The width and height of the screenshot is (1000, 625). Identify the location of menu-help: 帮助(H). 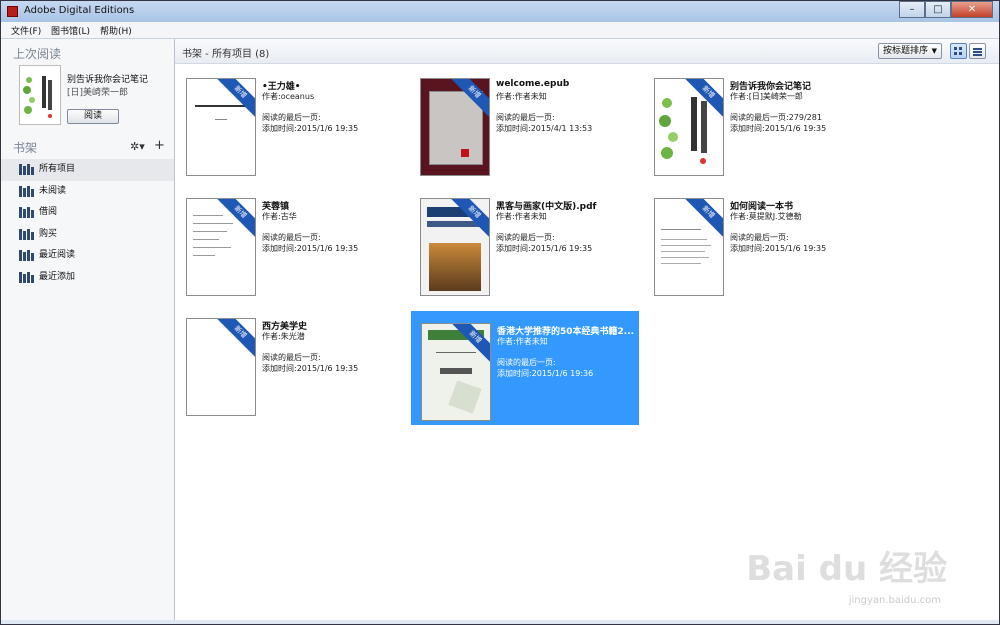
(116, 30).